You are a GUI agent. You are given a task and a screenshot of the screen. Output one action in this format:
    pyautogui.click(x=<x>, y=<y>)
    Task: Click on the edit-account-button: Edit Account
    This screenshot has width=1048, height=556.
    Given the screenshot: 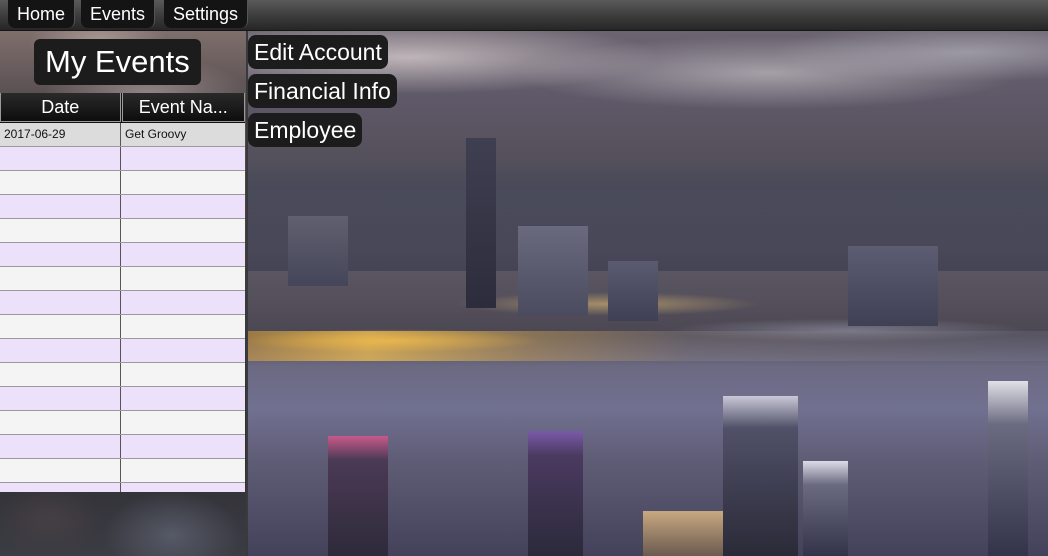 What is the action you would take?
    pyautogui.click(x=318, y=52)
    